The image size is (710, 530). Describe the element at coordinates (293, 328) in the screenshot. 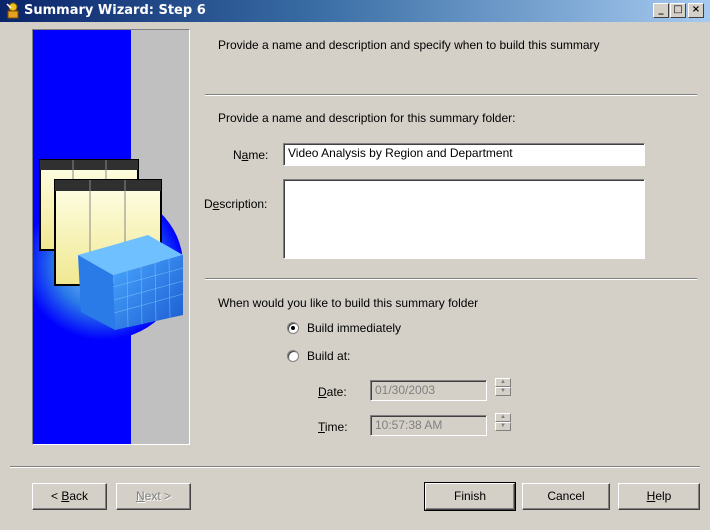

I see `build-immediately-radio` at that location.